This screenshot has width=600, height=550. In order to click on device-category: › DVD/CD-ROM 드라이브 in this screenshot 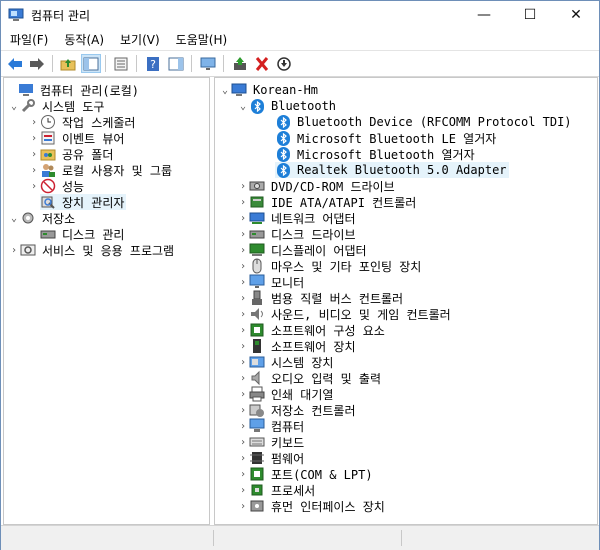, I will do `click(317, 186)`.